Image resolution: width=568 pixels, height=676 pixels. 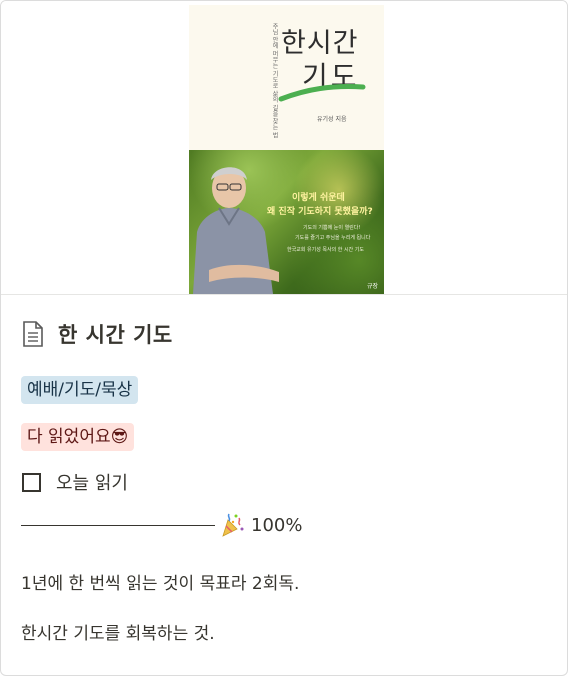 What do you see at coordinates (236, 230) in the screenshot?
I see `author-photo` at bounding box center [236, 230].